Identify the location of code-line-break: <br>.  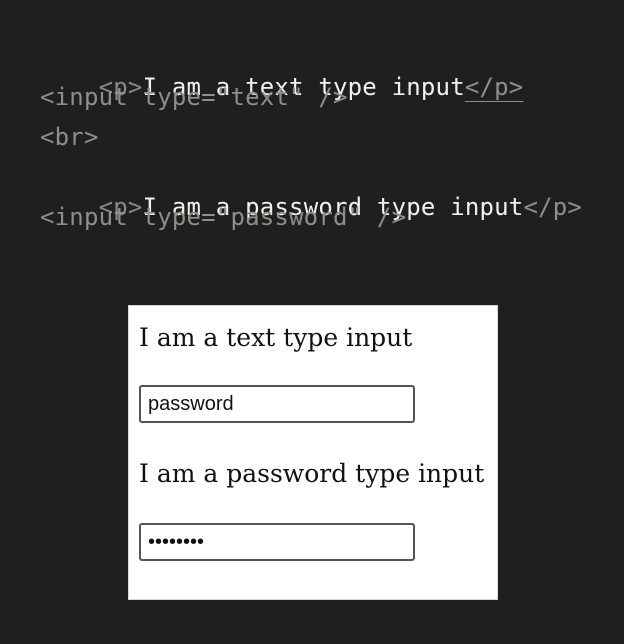
(69, 137).